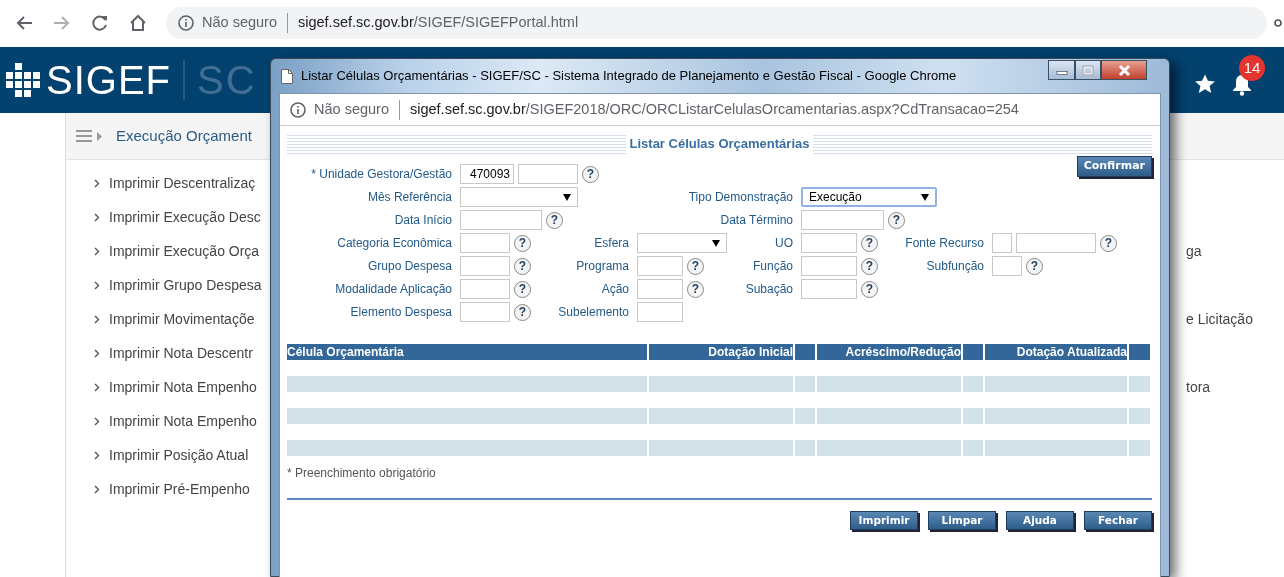  Describe the element at coordinates (401, 312) in the screenshot. I see `field-label: Elemento Despesa` at that location.